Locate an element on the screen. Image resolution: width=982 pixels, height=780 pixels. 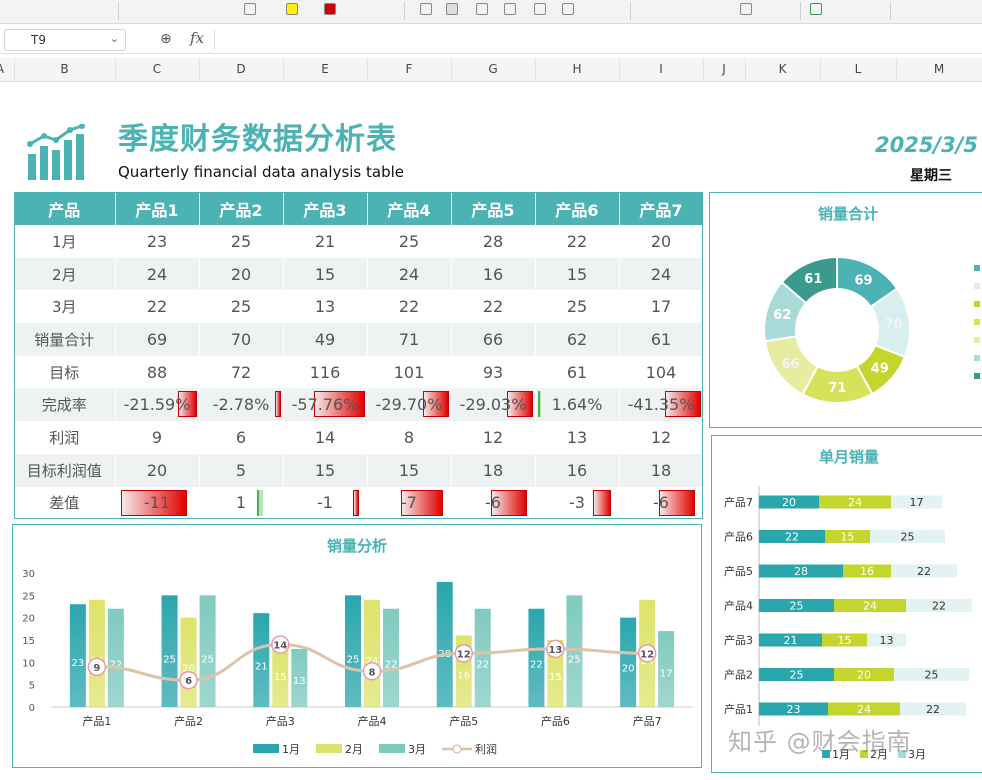
table-header-cell: 产品4 is located at coordinates (409, 208).